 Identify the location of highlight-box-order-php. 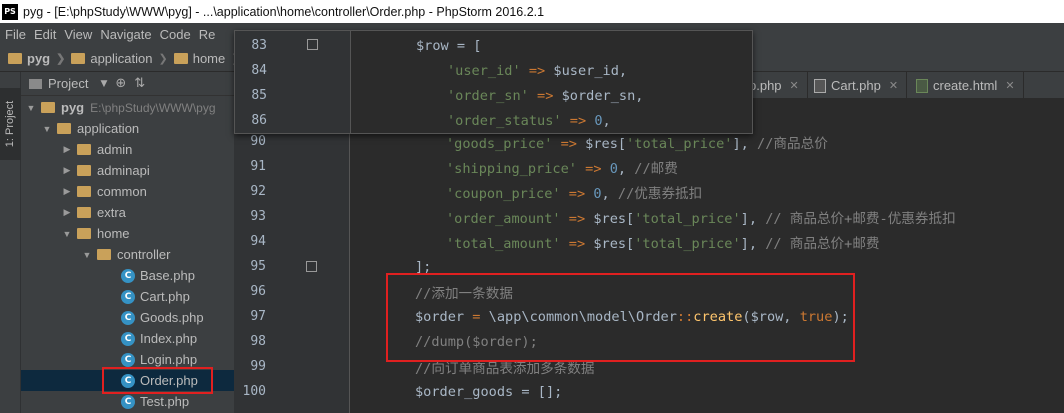
(157, 380).